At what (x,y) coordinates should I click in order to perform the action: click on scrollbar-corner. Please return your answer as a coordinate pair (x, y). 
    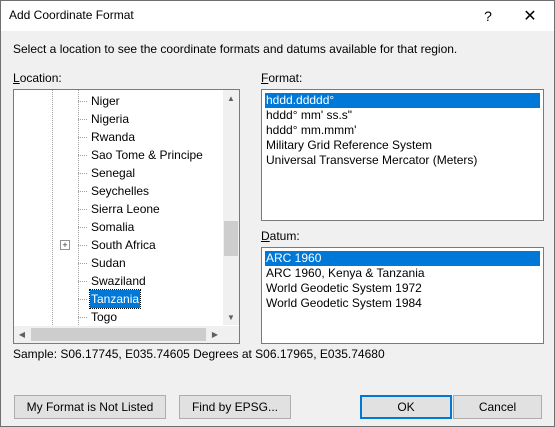
    Looking at the image, I should click on (231, 334).